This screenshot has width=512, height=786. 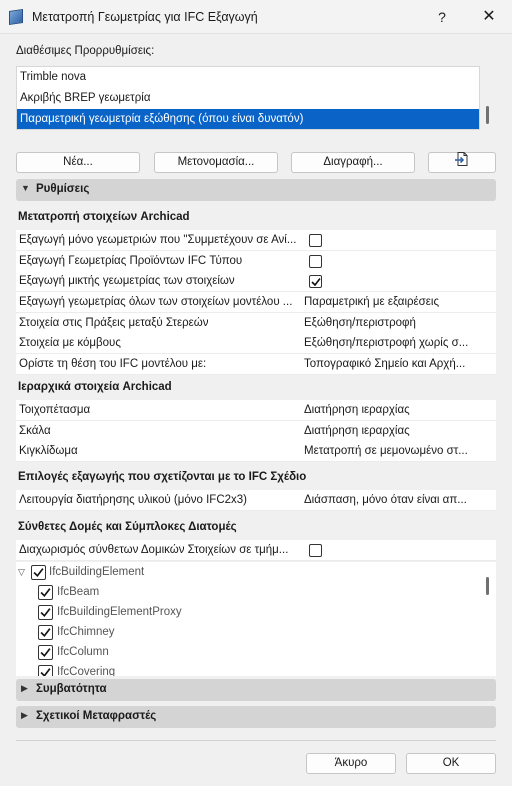 What do you see at coordinates (78, 592) in the screenshot?
I see `tree-label: IfcBeam` at bounding box center [78, 592].